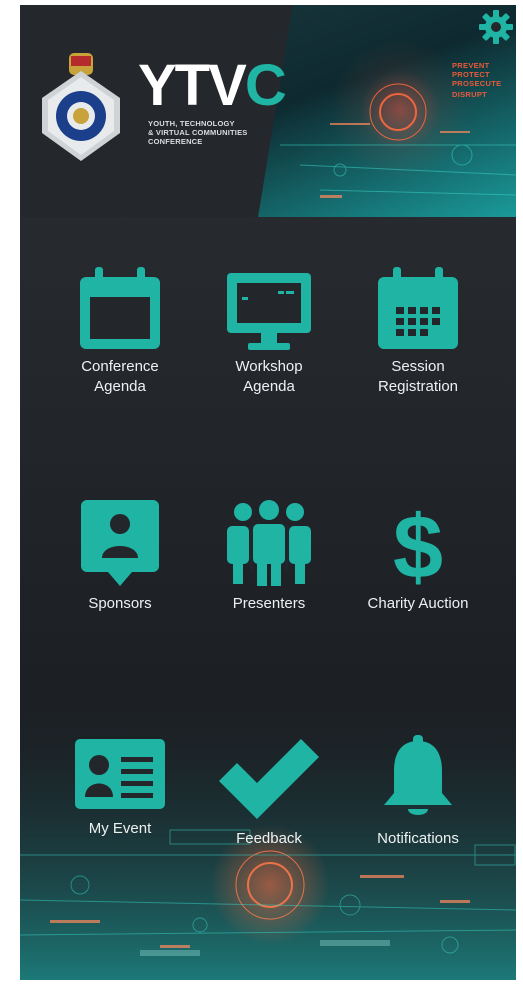 This screenshot has width=523, height=985. What do you see at coordinates (477, 83) in the screenshot?
I see `tagline-word: PROSECUTE` at bounding box center [477, 83].